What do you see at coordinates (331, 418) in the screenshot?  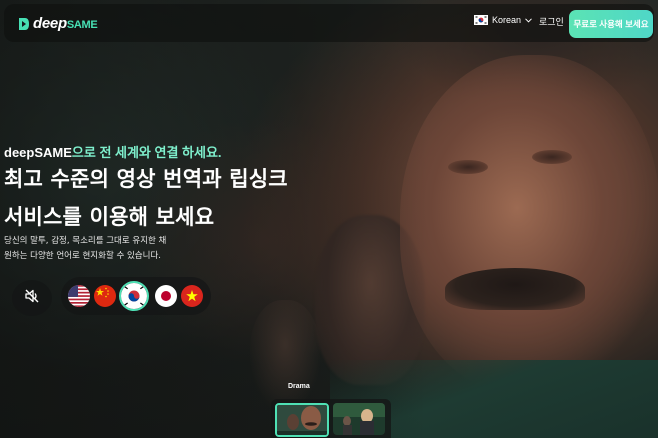 I see `video-thumbnail-strip` at bounding box center [331, 418].